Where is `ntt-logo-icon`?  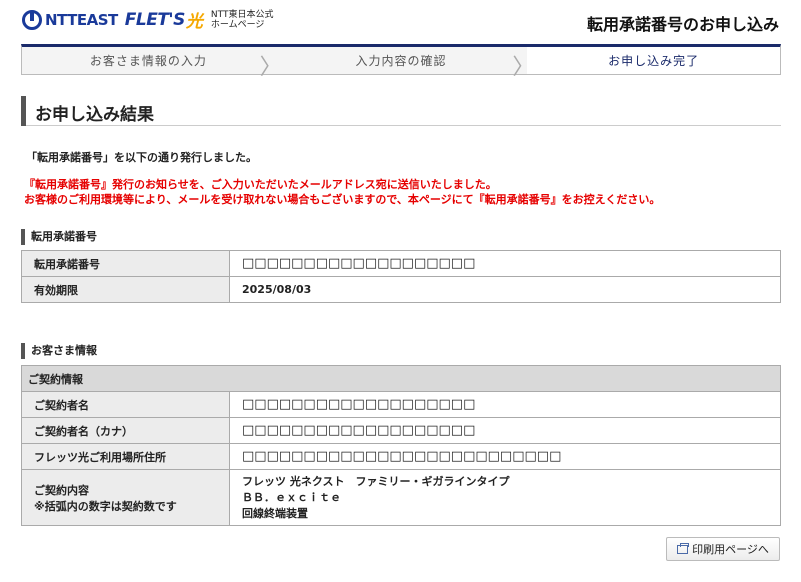 ntt-logo-icon is located at coordinates (32, 19).